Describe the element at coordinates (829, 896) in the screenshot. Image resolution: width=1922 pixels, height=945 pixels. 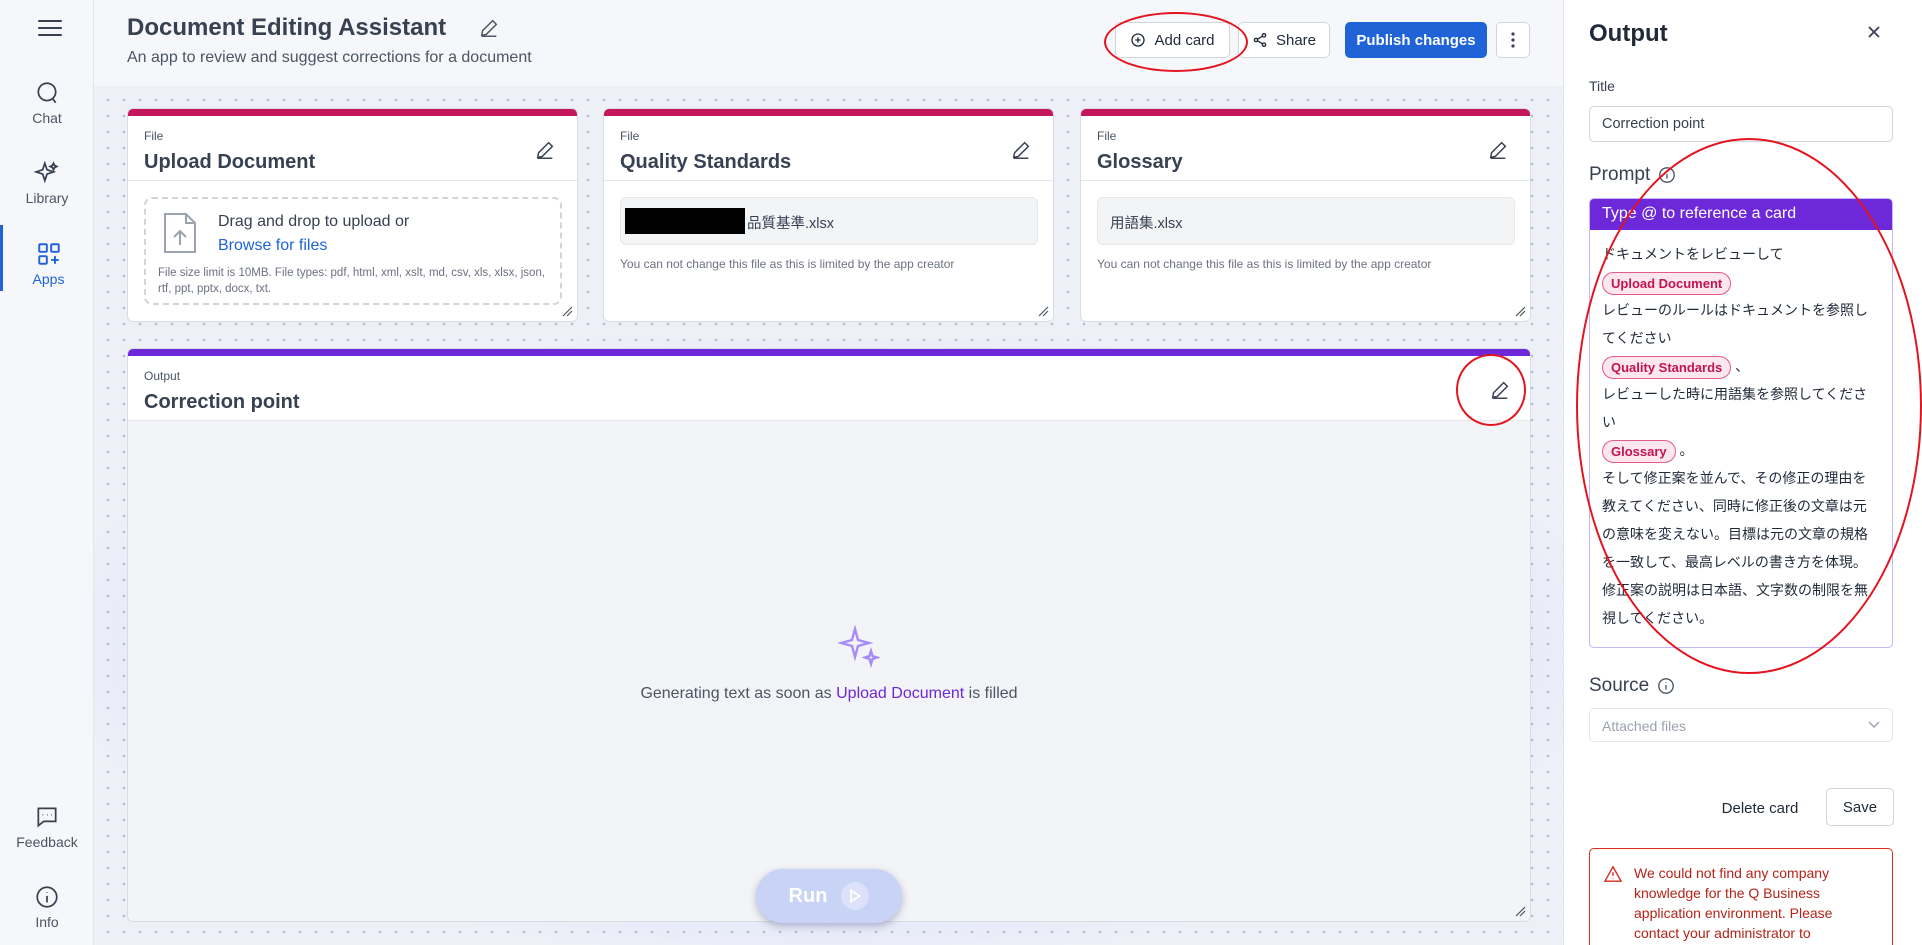
I see `run-button: Run` at that location.